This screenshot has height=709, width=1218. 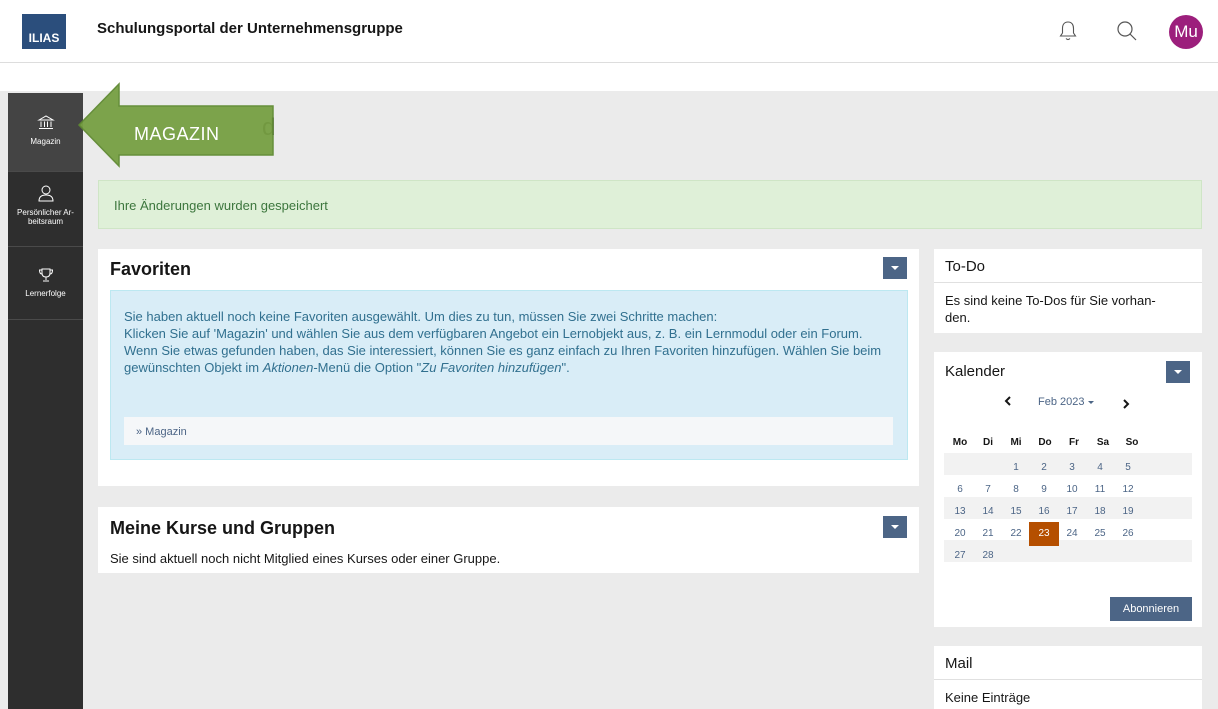 I want to click on sidebar-item-learning-success: Lernerfolge, so click(x=45, y=283).